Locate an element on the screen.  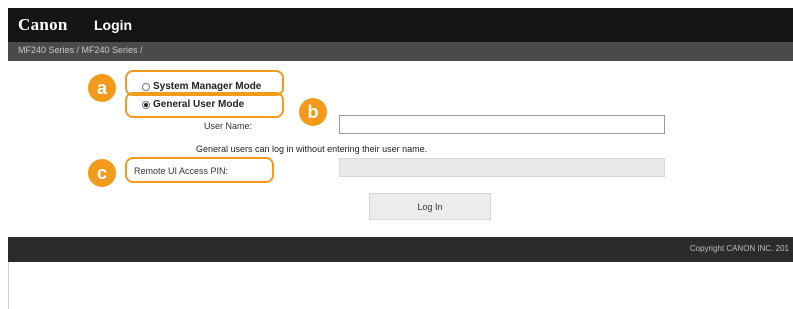
copyright-text: Copyright CANON INC. 201 is located at coordinates (739, 248).